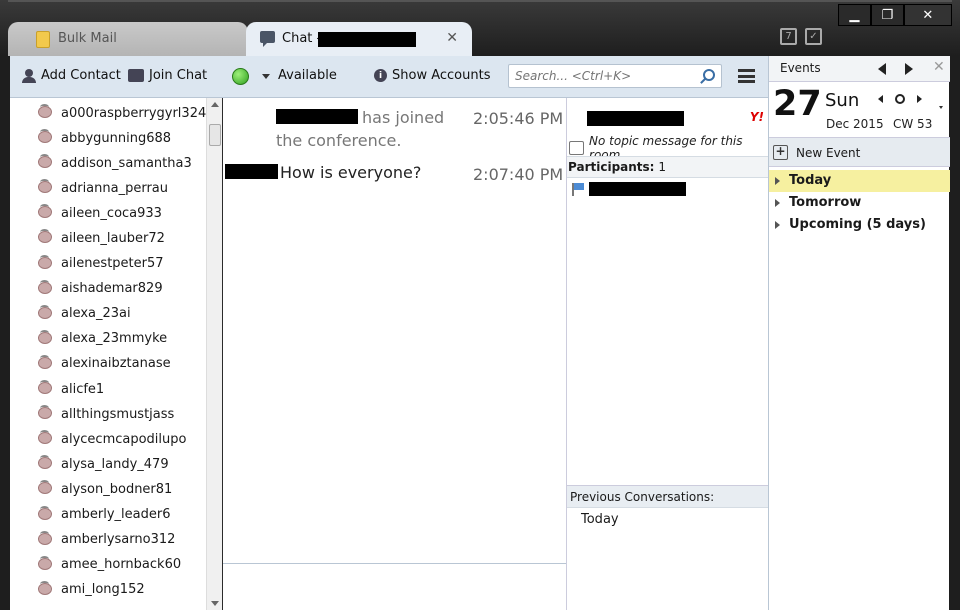 Image resolution: width=960 pixels, height=610 pixels. I want to click on contact-name: alicfe1, so click(83, 389).